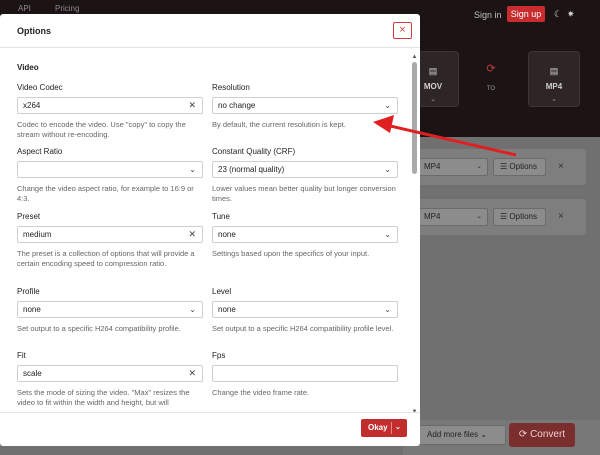 The width and height of the screenshot is (600, 455). I want to click on resolution-label: Resolution, so click(231, 87).